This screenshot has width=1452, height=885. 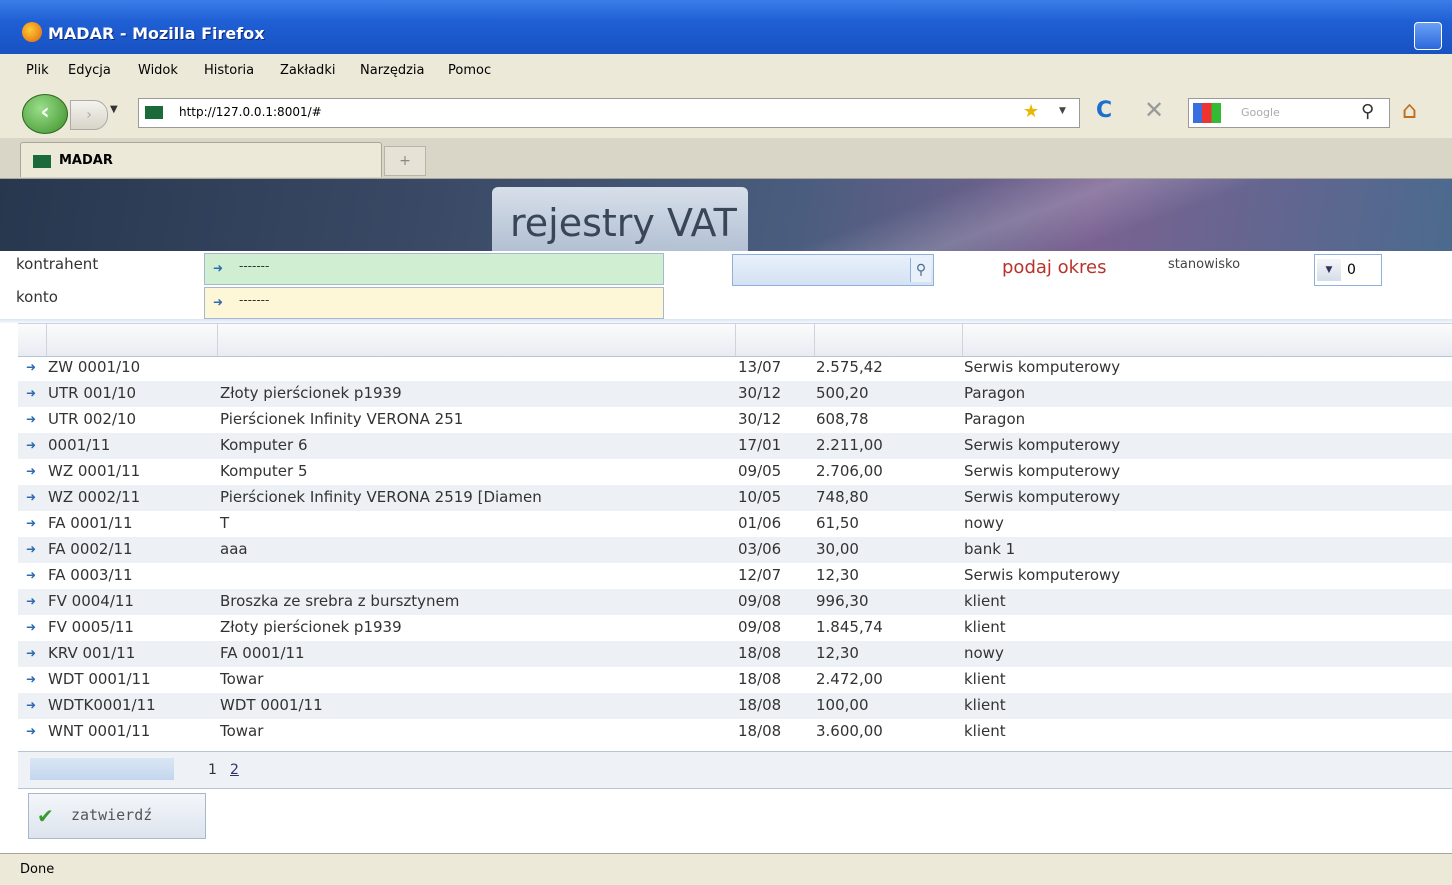 What do you see at coordinates (1409, 110) in the screenshot?
I see `home-icon: ⌂` at bounding box center [1409, 110].